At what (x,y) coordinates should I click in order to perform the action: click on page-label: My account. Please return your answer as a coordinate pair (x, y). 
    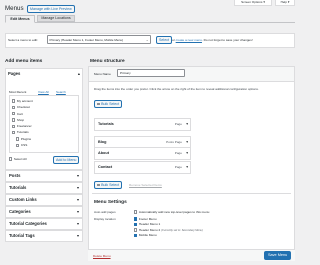
    Looking at the image, I should click on (24, 101).